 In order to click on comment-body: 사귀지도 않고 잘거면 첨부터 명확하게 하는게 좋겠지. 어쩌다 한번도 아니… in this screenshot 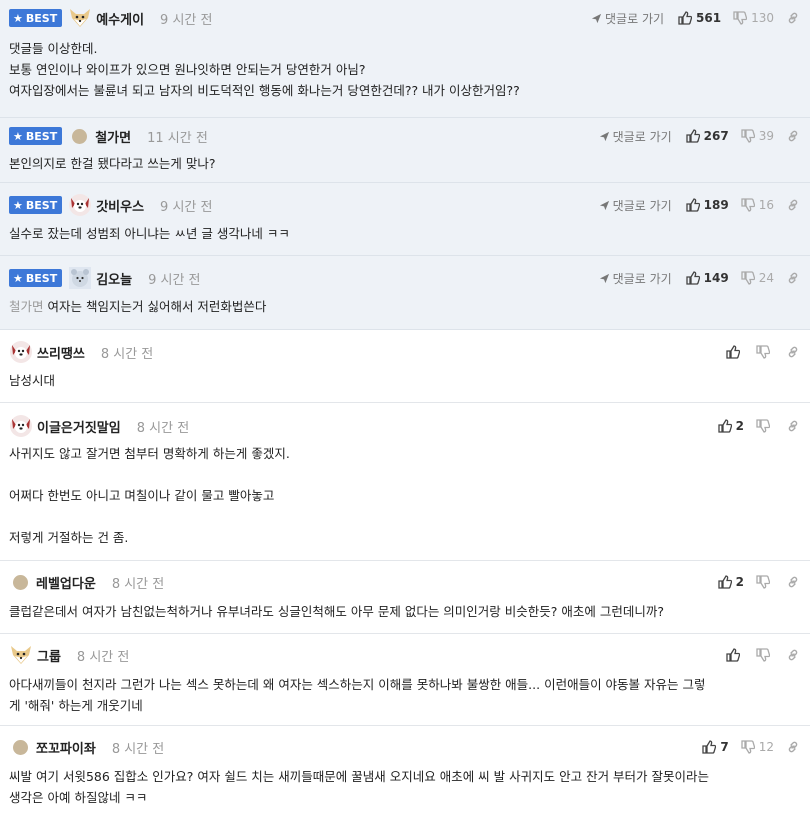, I will do `click(149, 495)`.